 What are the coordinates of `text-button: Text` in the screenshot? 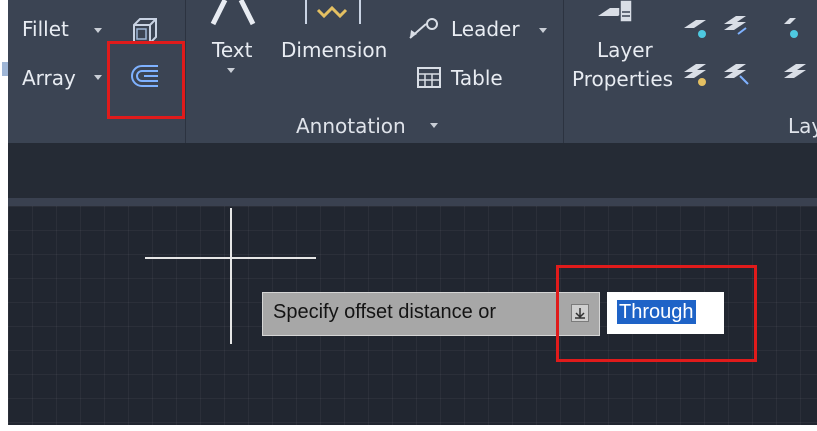 It's located at (232, 50).